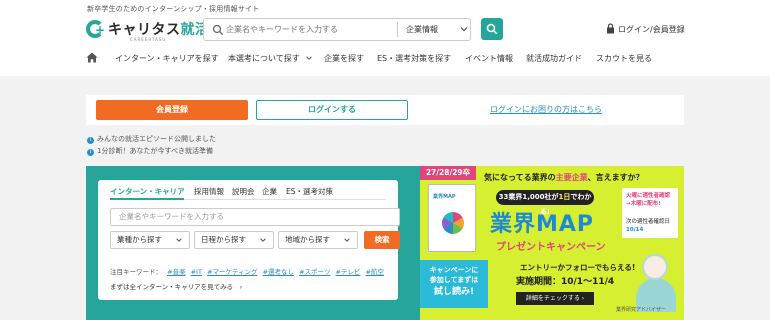 Image resolution: width=770 pixels, height=320 pixels. I want to click on tab-es: ES・選考対策, so click(309, 191).